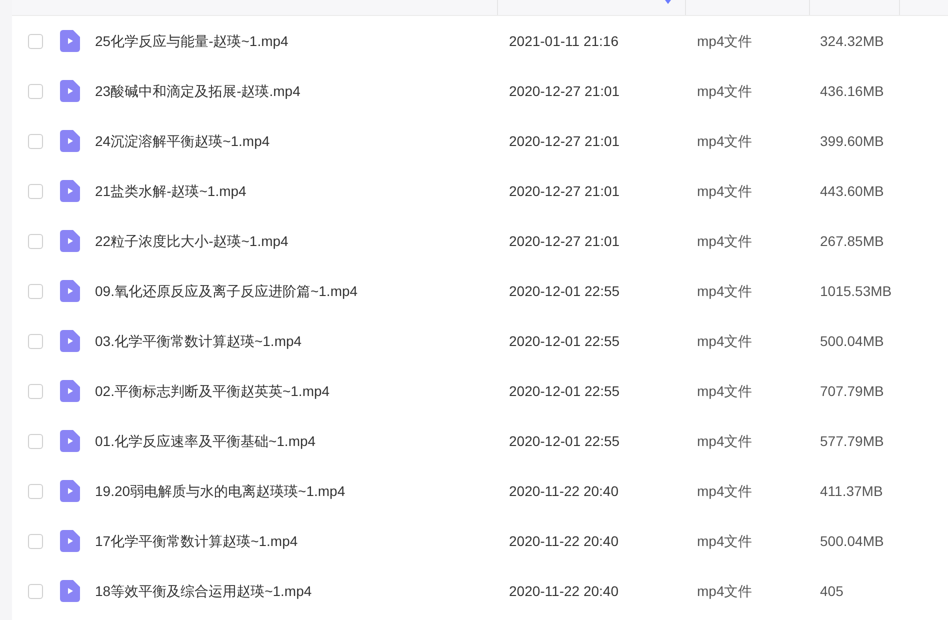  What do you see at coordinates (480, 91) in the screenshot?
I see `file-row: 23酸碱中和滴定及拓展-赵瑛.mp4 2020-12-27 21:01 mp4文件 436.16MB` at bounding box center [480, 91].